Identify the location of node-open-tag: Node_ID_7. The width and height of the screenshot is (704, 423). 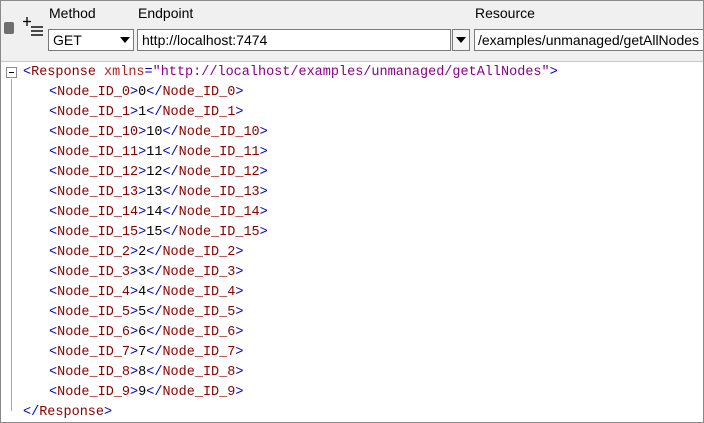
(94, 352).